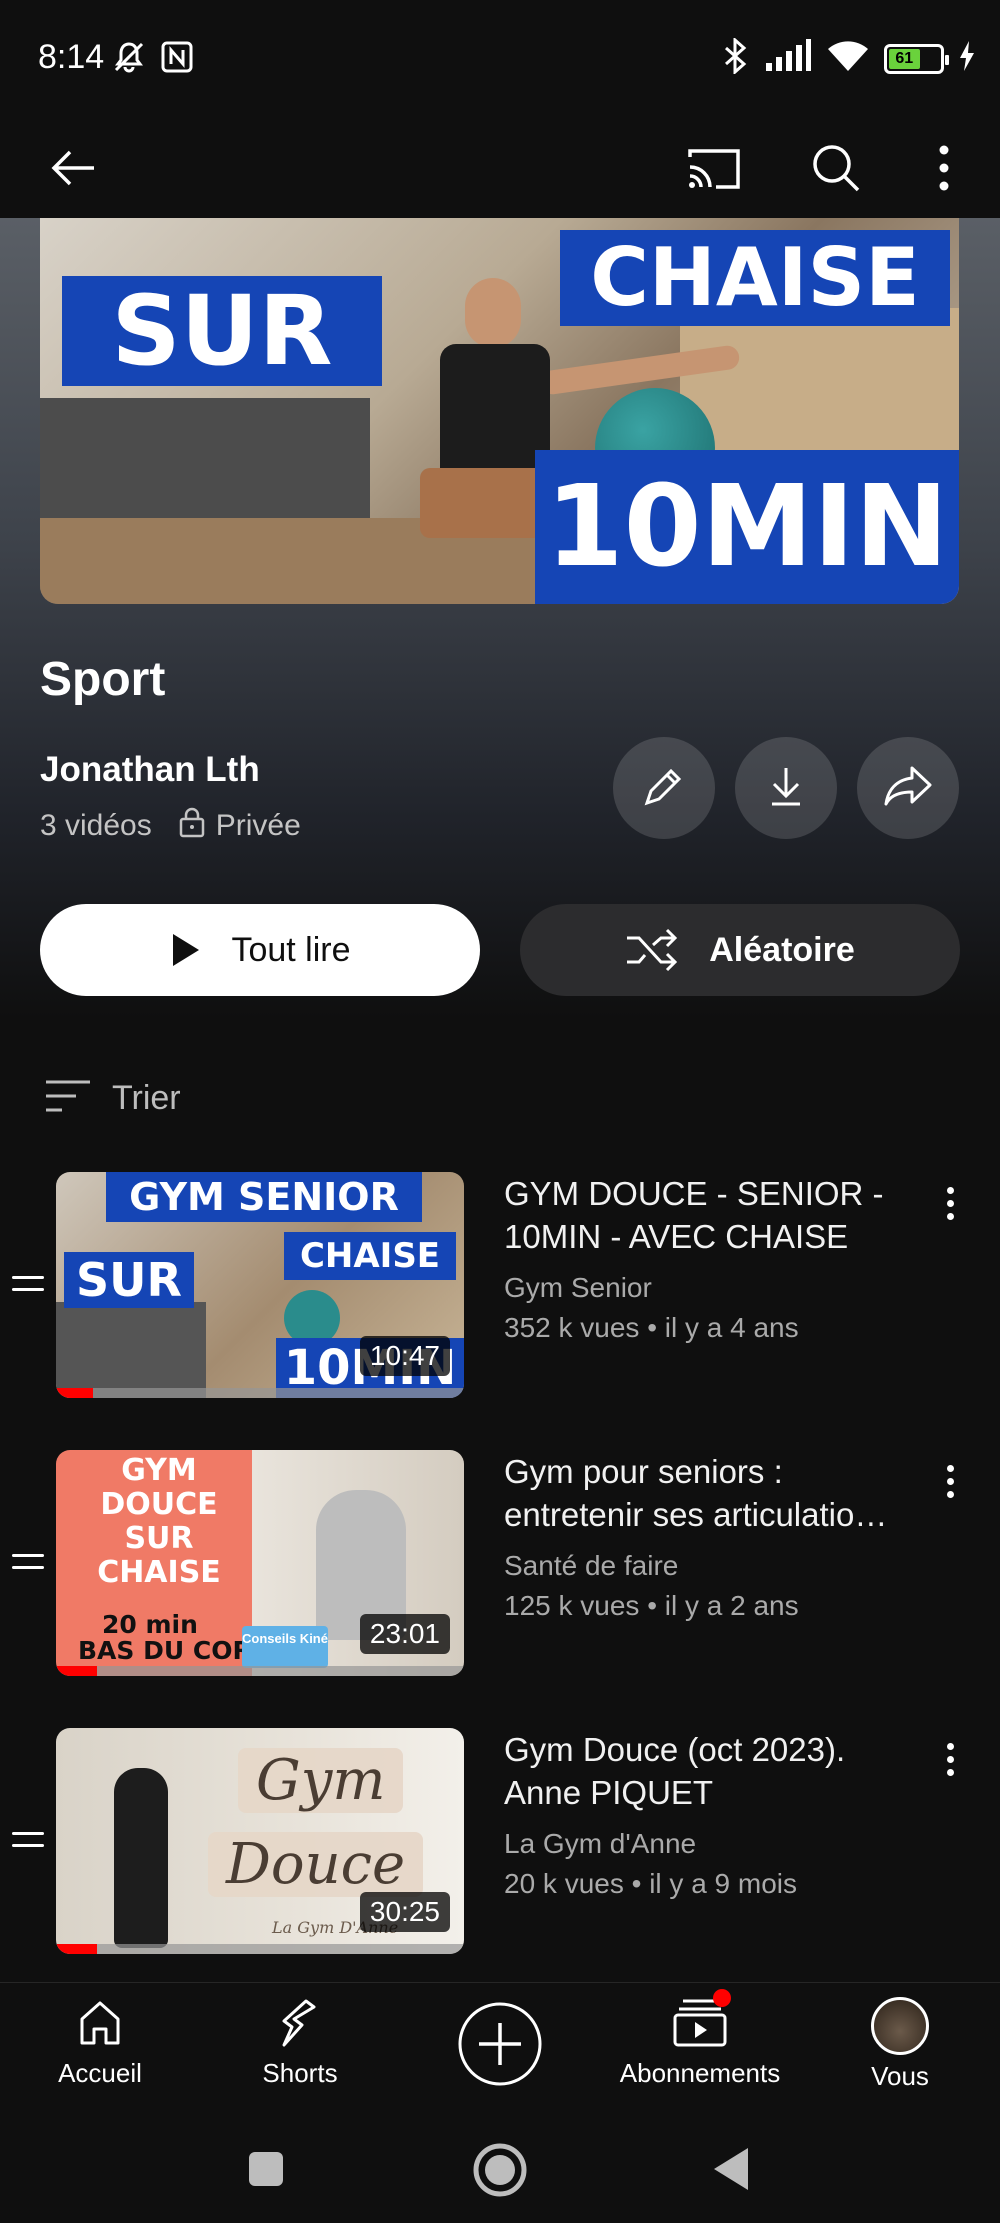  I want to click on shorts-icon, so click(300, 2024).